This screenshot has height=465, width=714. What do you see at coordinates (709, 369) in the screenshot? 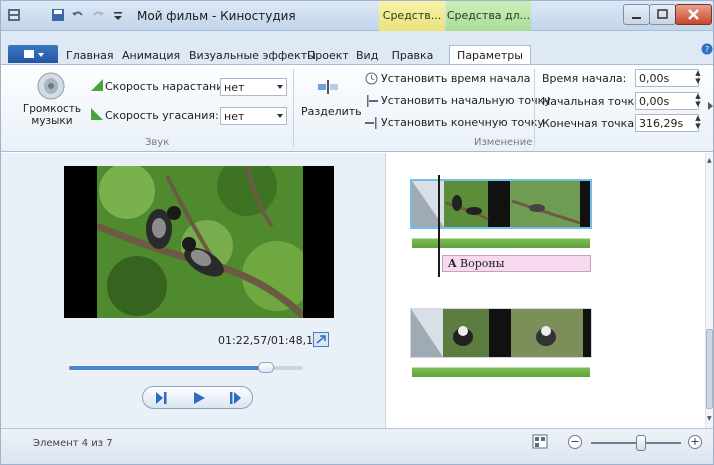
I see `scroll-thumb` at bounding box center [709, 369].